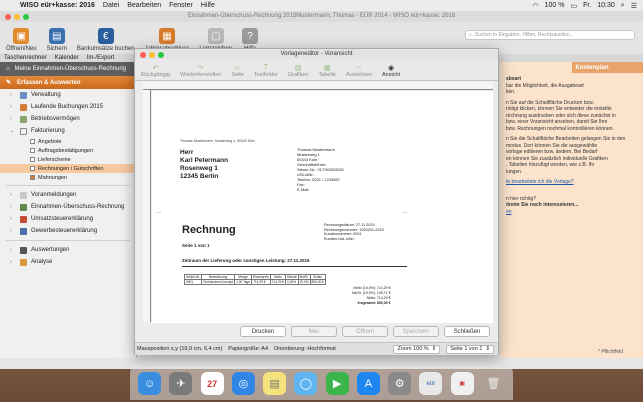 This screenshot has width=643, height=402. What do you see at coordinates (266, 71) in the screenshot?
I see `textfields-button: T Textfelder` at bounding box center [266, 71].